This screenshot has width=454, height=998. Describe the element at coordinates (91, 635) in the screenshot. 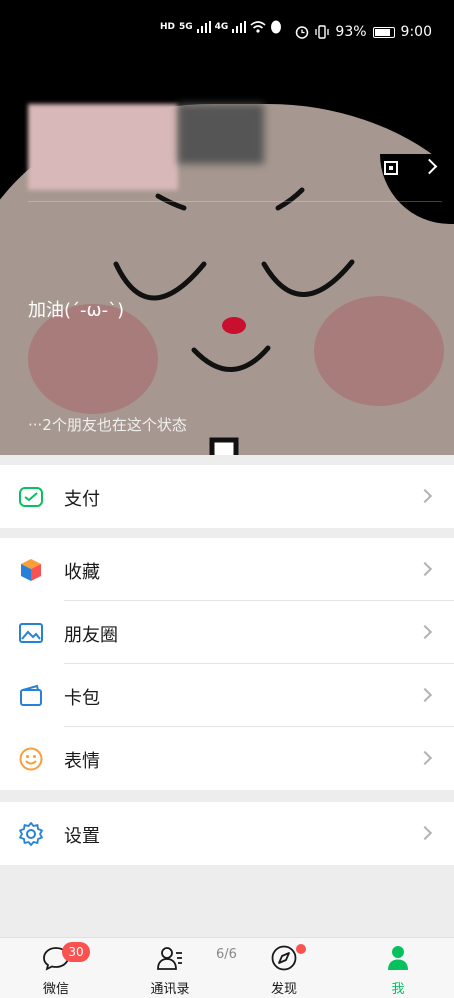

I see `menu-label-moments: 朋友圈` at that location.